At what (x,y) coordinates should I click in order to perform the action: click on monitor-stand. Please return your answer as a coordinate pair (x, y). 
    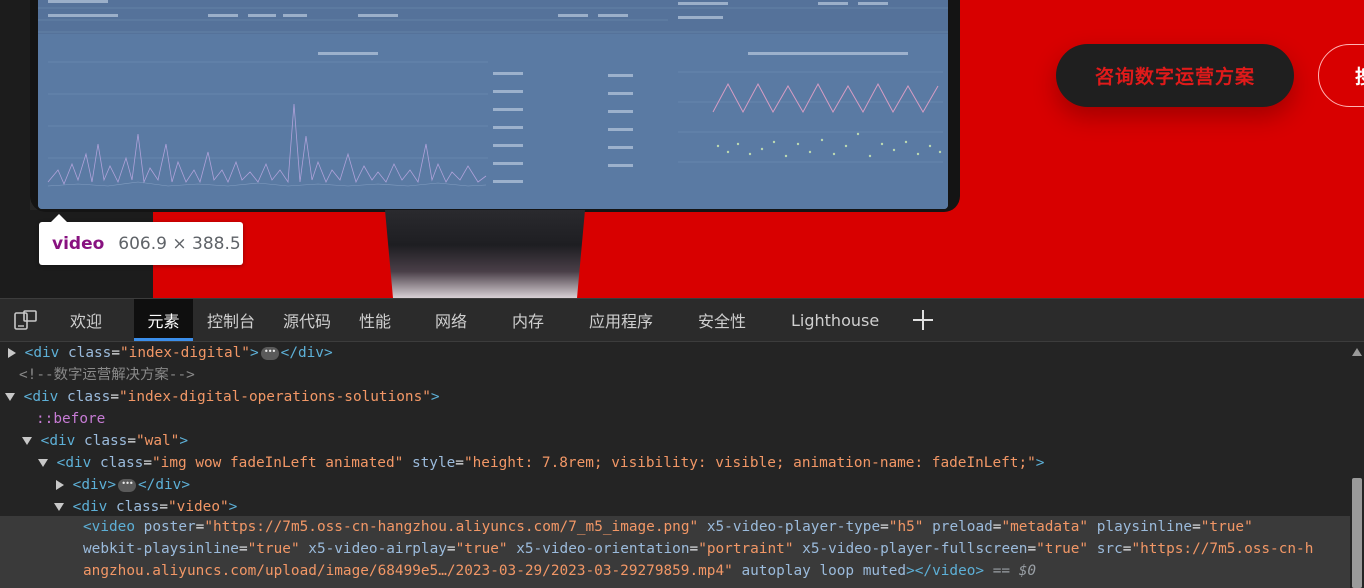
    Looking at the image, I should click on (485, 254).